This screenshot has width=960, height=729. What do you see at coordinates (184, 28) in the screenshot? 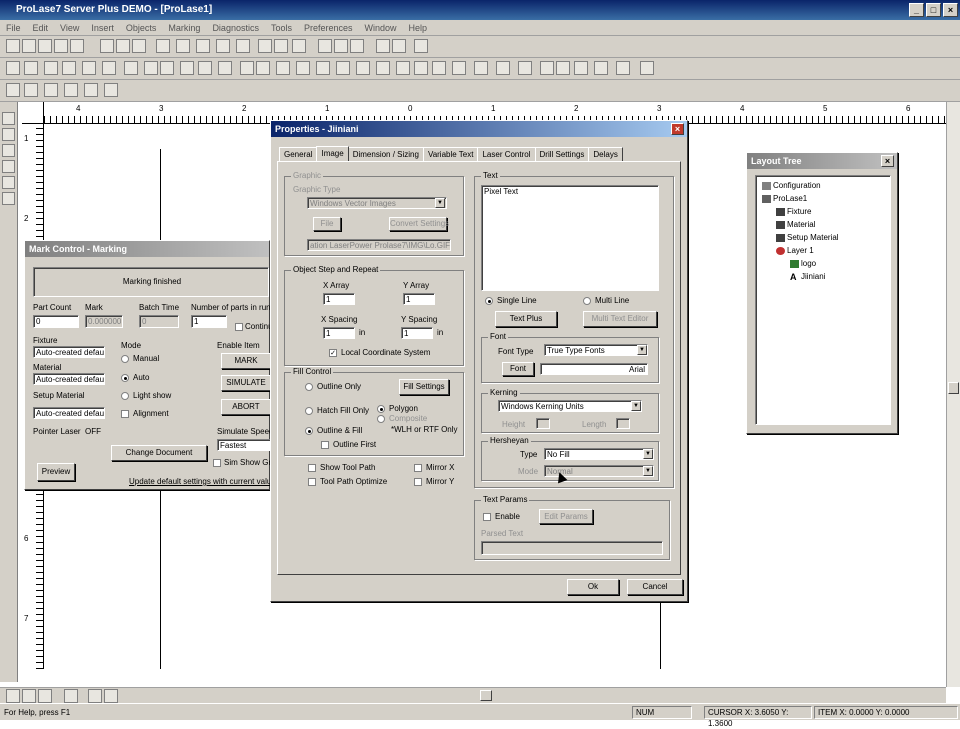
I see `menu-marking: Marking` at bounding box center [184, 28].